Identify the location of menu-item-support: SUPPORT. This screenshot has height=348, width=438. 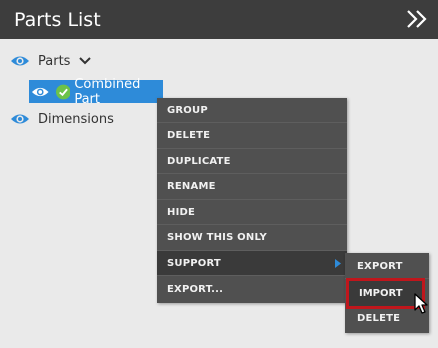
(252, 263).